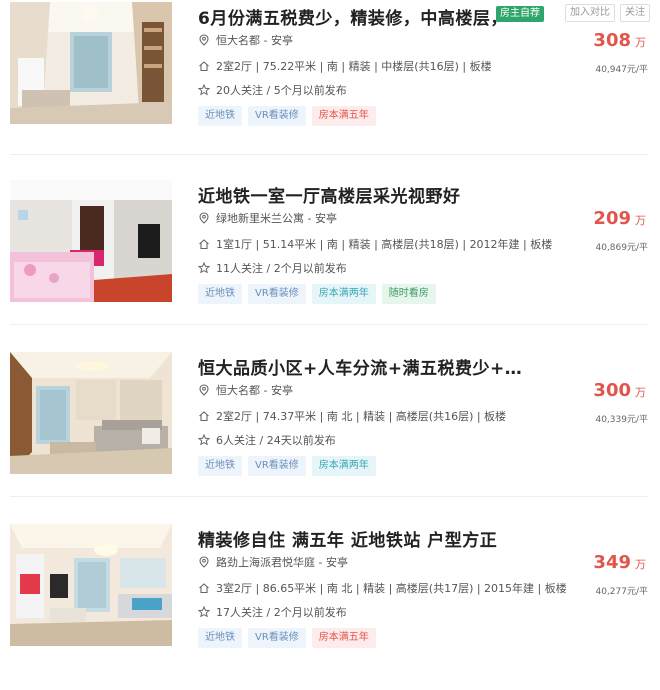  What do you see at coordinates (621, 420) in the screenshot?
I see `unit-price: 40,339元/平` at bounding box center [621, 420].